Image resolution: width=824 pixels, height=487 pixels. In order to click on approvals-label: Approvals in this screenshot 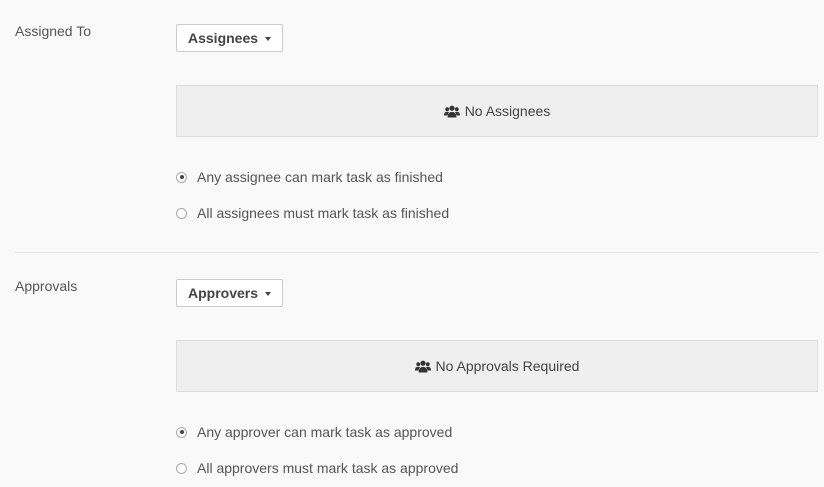, I will do `click(46, 286)`.